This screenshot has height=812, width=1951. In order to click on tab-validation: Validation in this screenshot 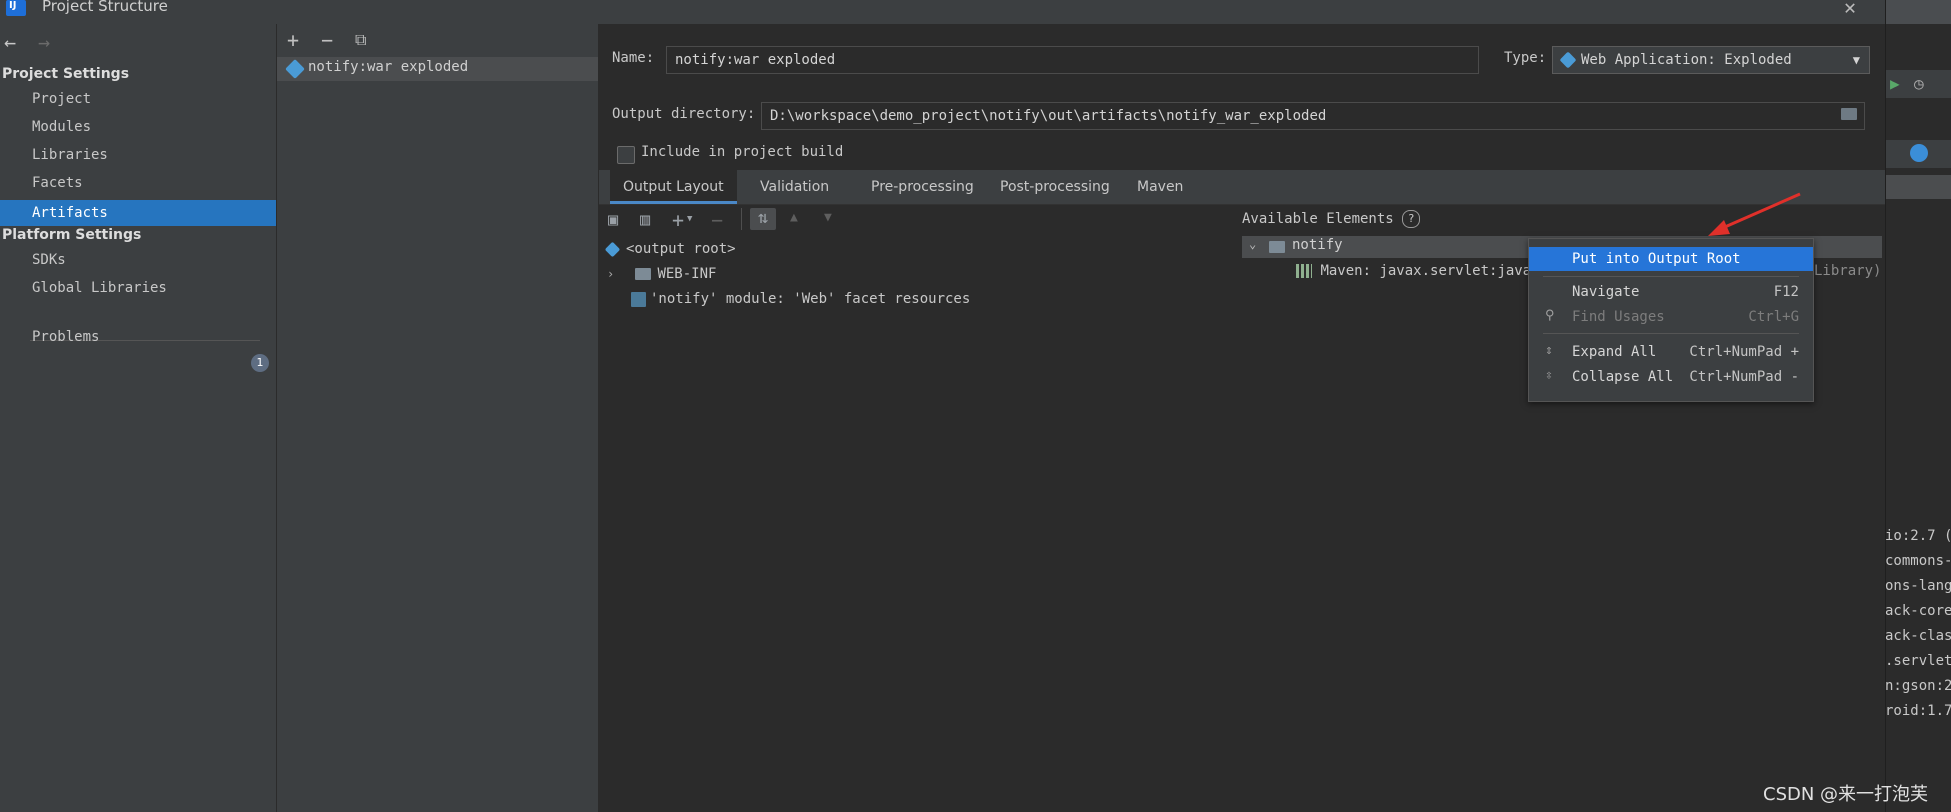, I will do `click(794, 187)`.